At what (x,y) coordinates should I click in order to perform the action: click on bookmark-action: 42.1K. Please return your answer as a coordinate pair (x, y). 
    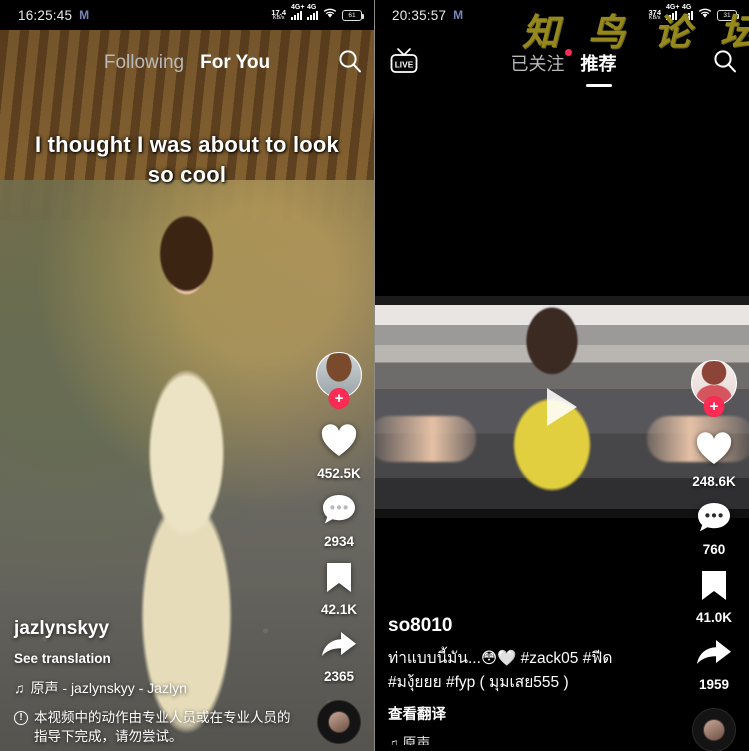
    Looking at the image, I should click on (339, 589).